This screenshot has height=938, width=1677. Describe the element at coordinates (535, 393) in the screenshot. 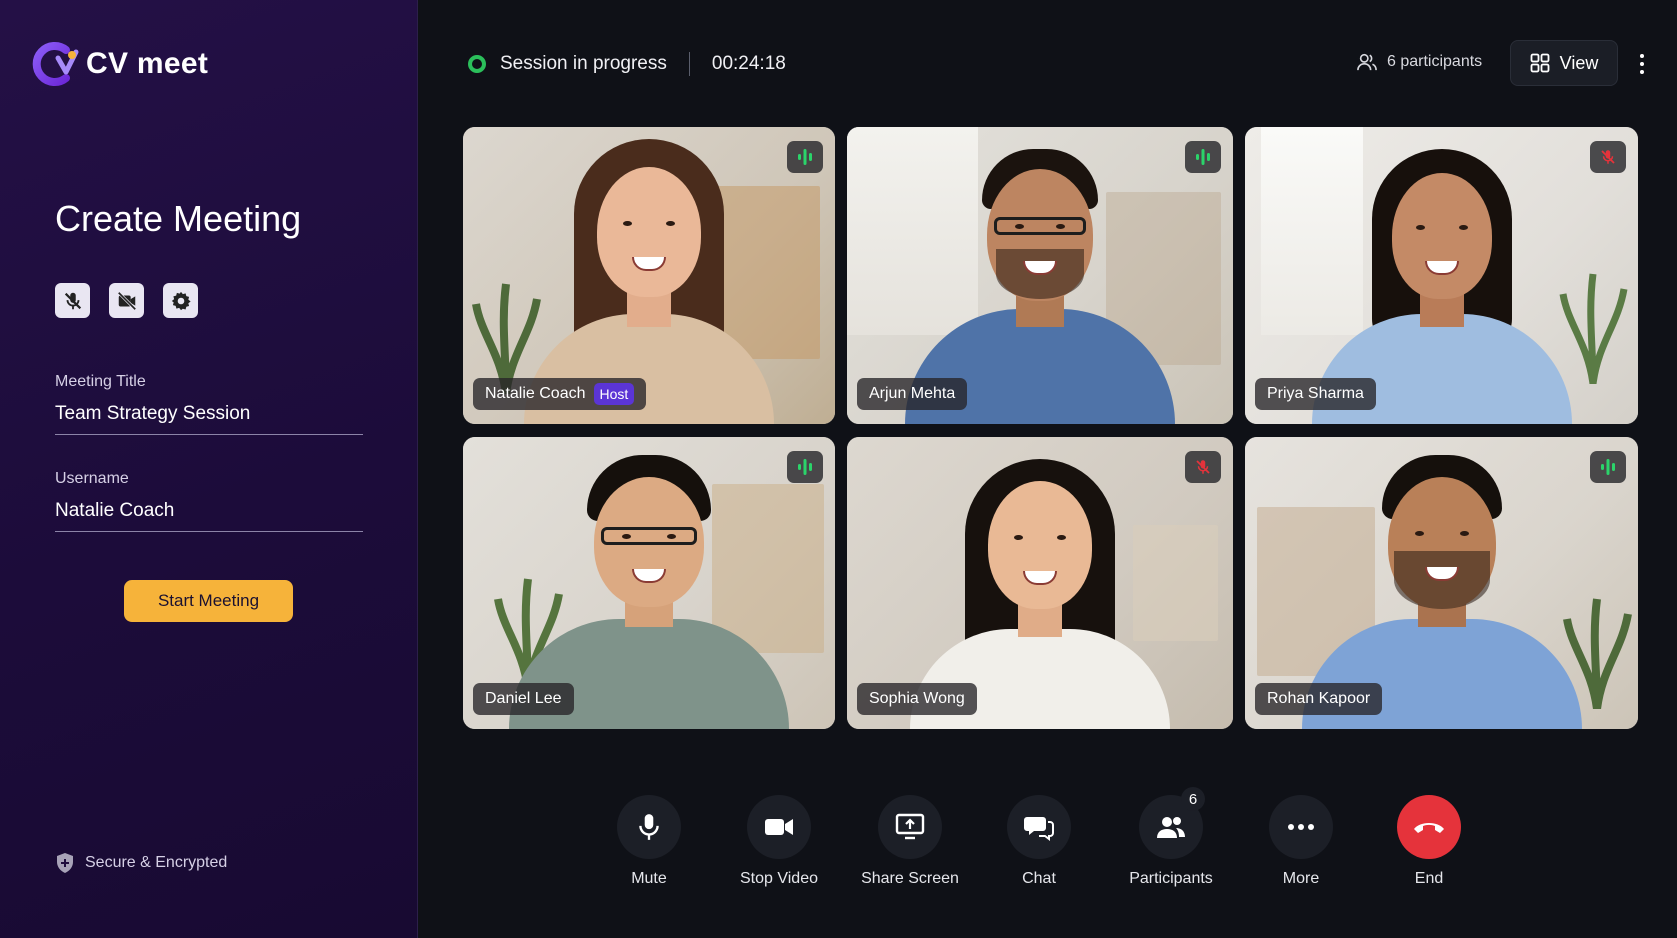

I see `participant-name: Natalie Coach` at that location.